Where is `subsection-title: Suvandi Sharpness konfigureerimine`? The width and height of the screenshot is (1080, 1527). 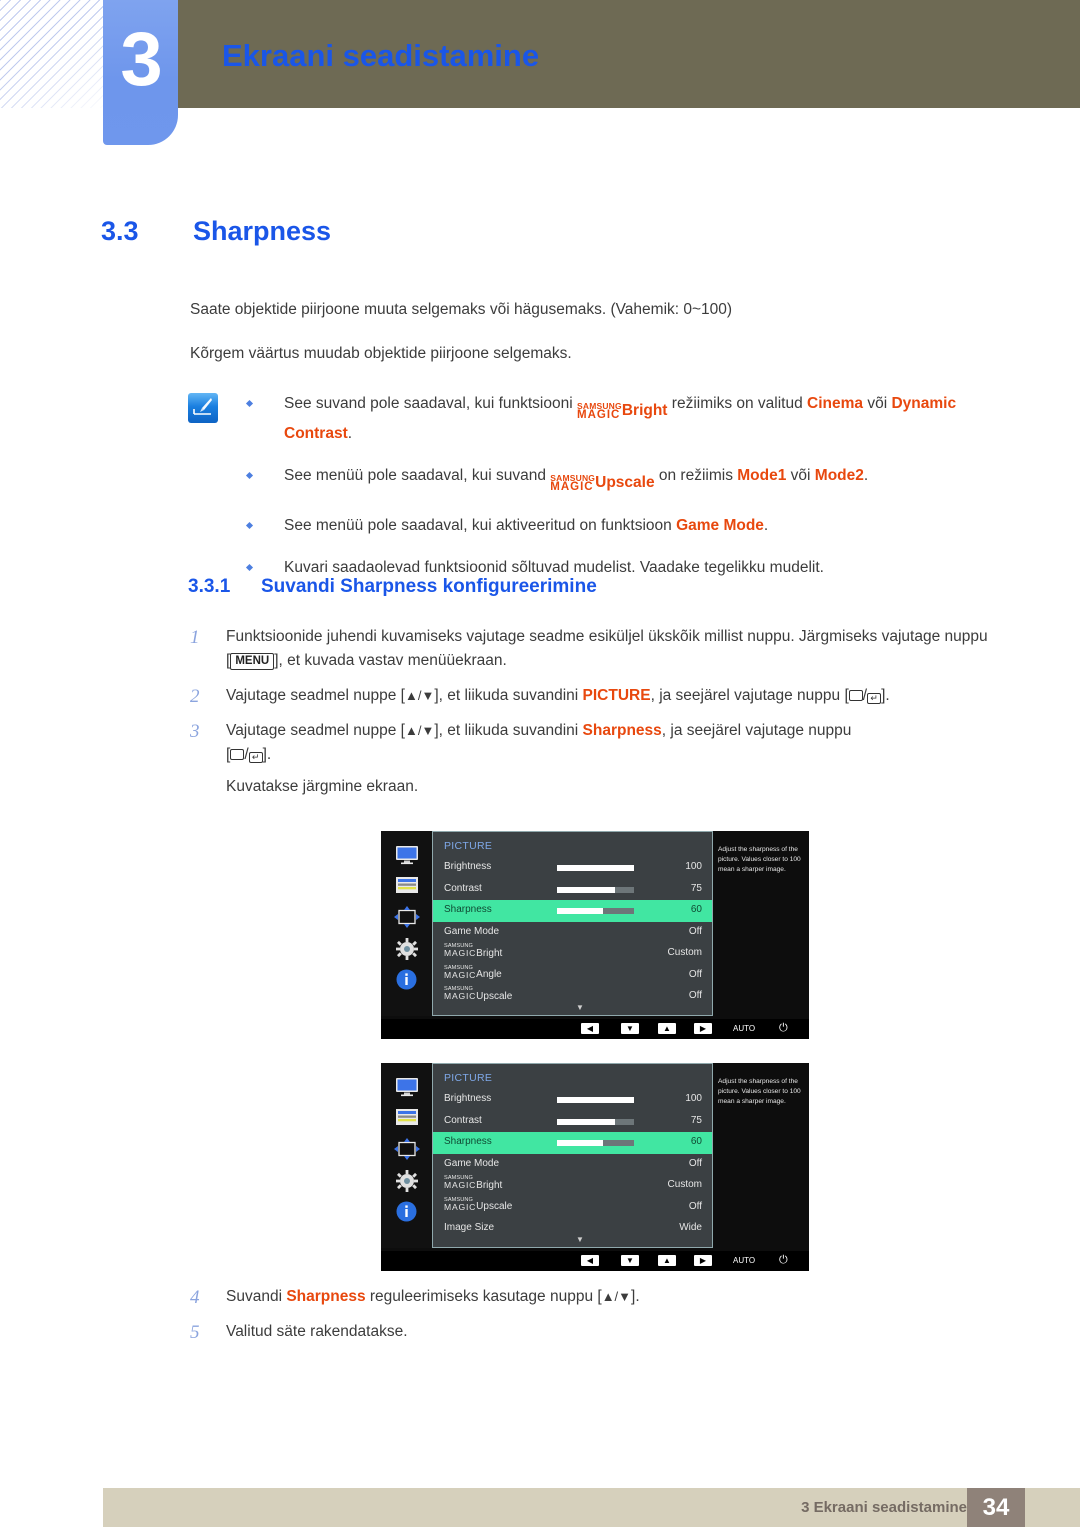
subsection-title: Suvandi Sharpness konfigureerimine is located at coordinates (429, 586).